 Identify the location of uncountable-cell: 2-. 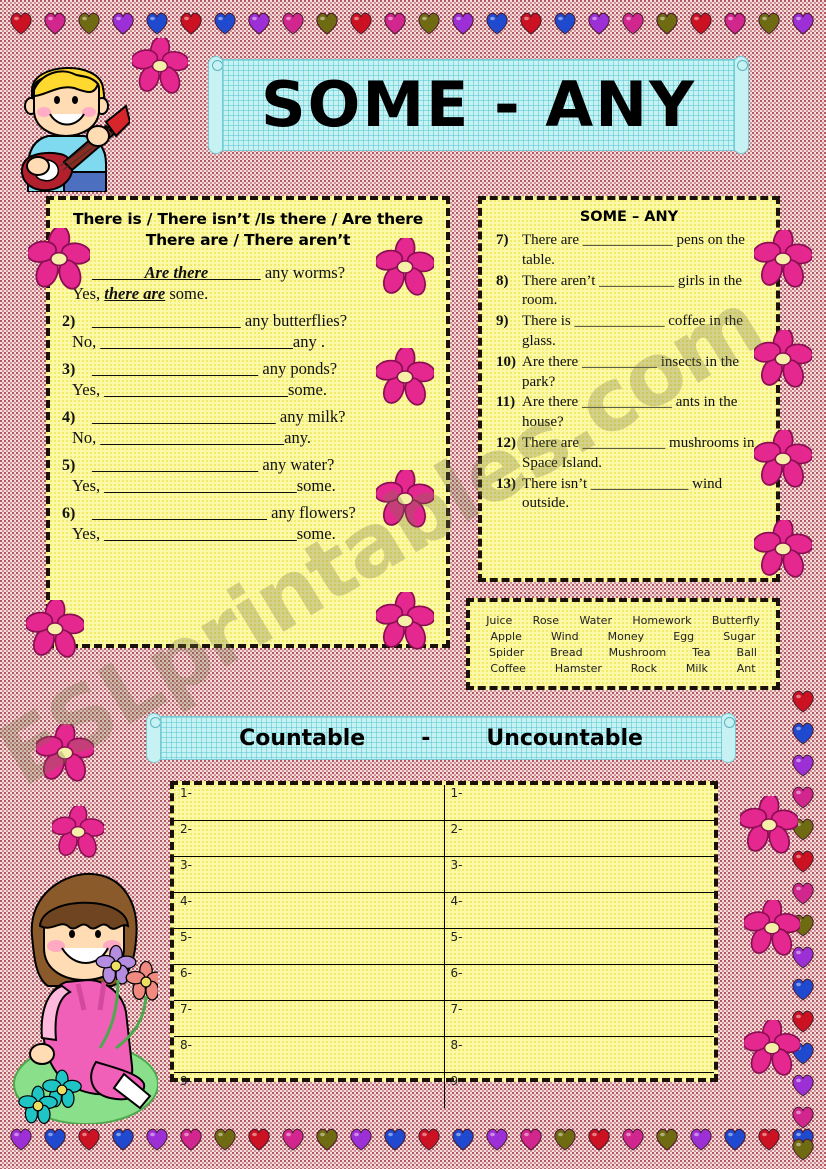
(578, 838).